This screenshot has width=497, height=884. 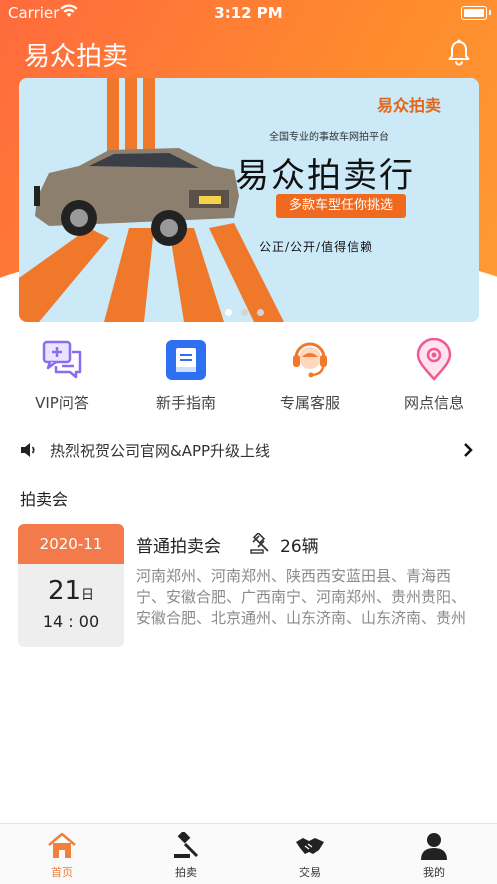 What do you see at coordinates (309, 403) in the screenshot?
I see `quick-entry-label: 专属客服` at bounding box center [309, 403].